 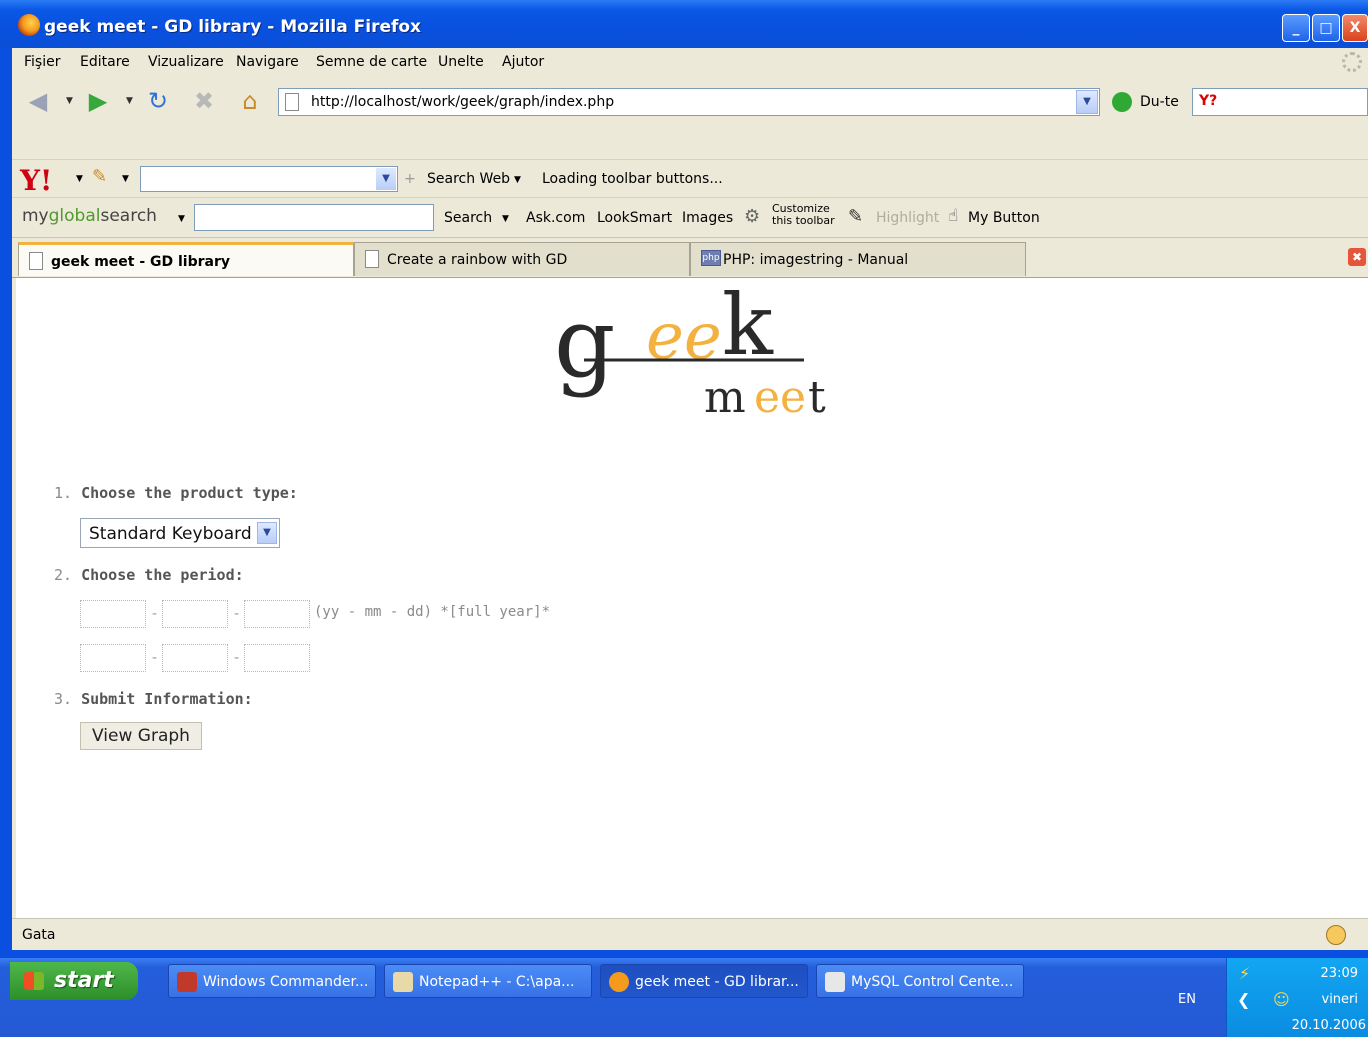 I want to click on start-label: start, so click(x=84, y=980).